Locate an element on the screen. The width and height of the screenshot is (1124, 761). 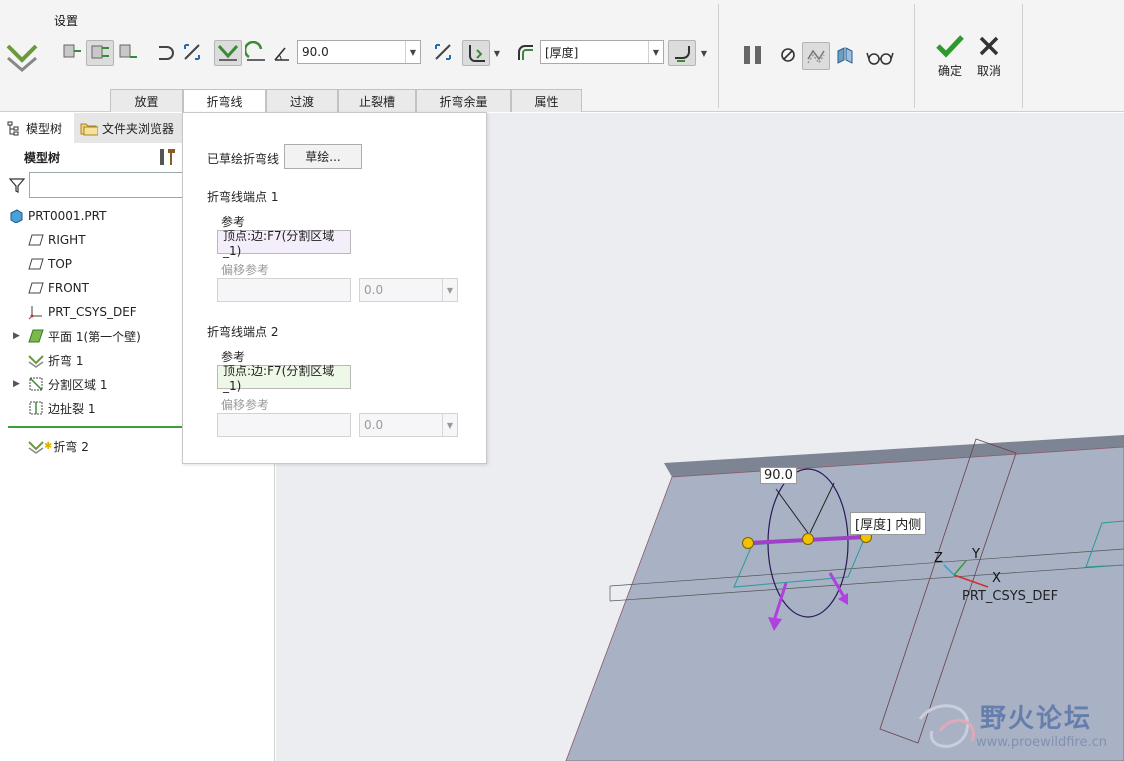
endpoint-1-offset-label: 偏移参考 is located at coordinates (245, 270).